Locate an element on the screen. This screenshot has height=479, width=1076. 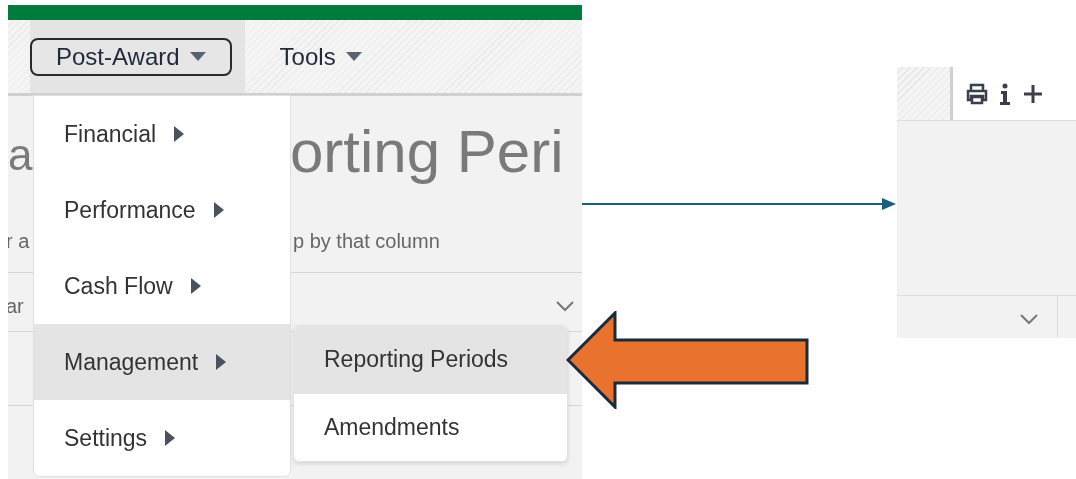
menu-item: Management is located at coordinates (162, 362).